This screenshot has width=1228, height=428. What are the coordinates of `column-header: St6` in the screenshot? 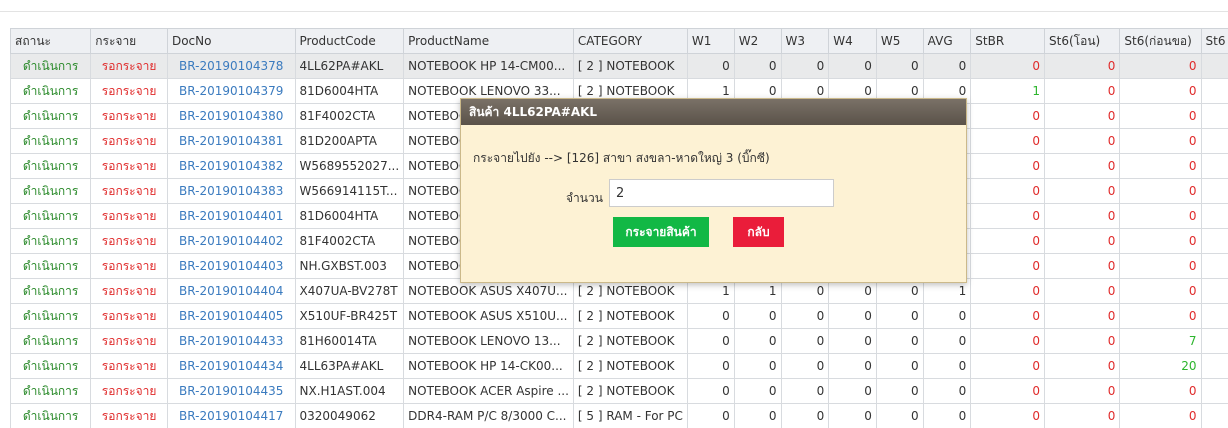 It's located at (1214, 41).